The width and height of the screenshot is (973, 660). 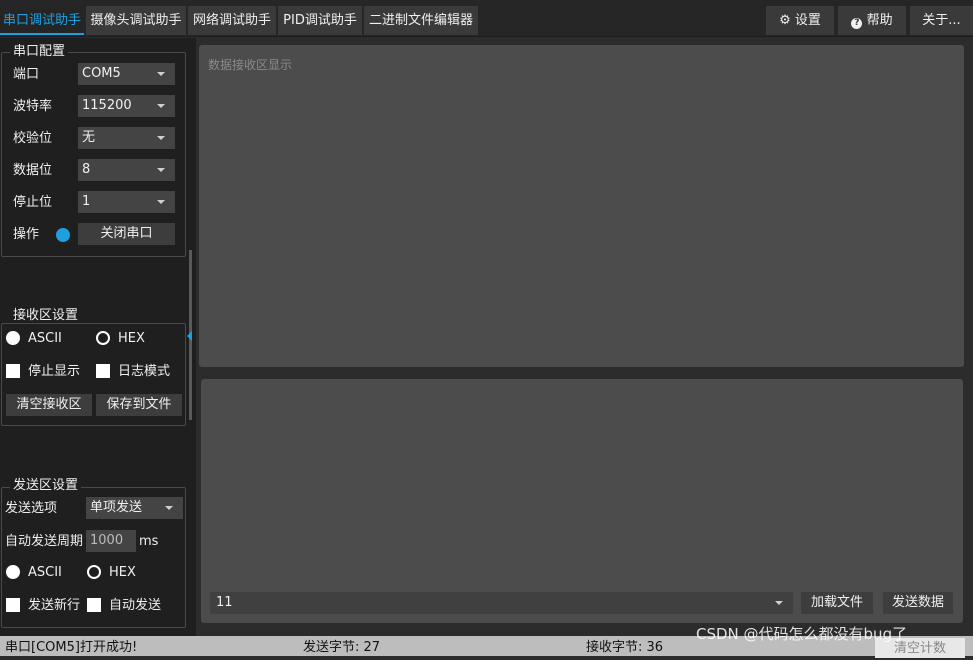 What do you see at coordinates (126, 74) in the screenshot?
I see `port-select: COM5` at bounding box center [126, 74].